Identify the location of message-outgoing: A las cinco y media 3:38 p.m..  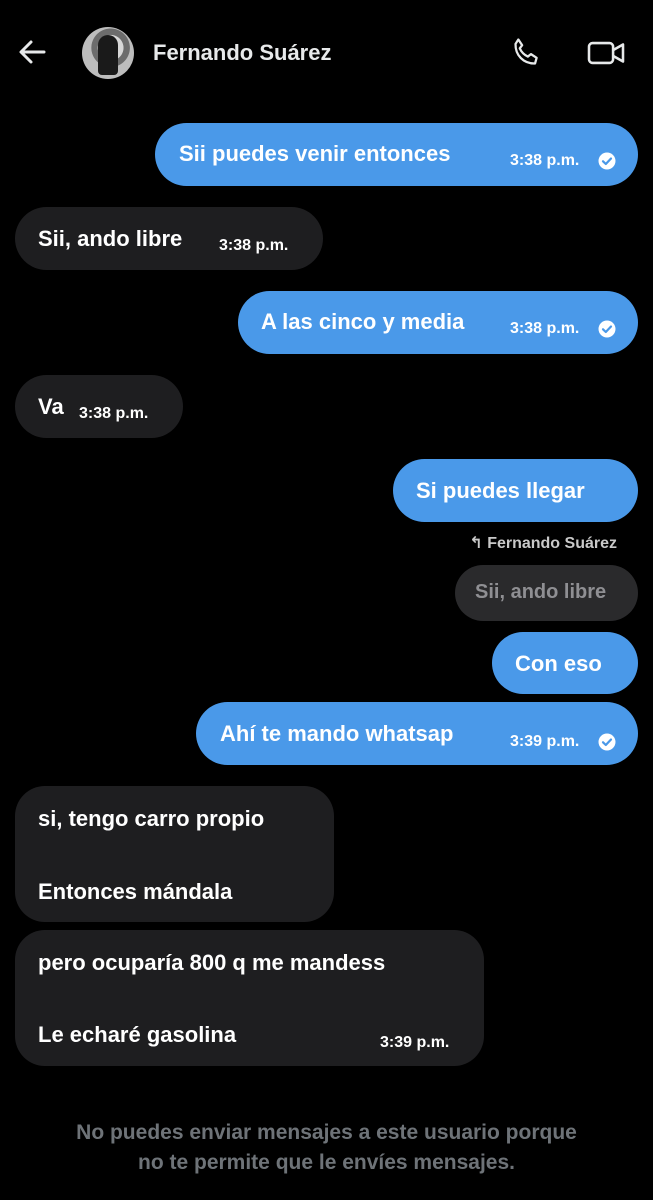
(438, 322).